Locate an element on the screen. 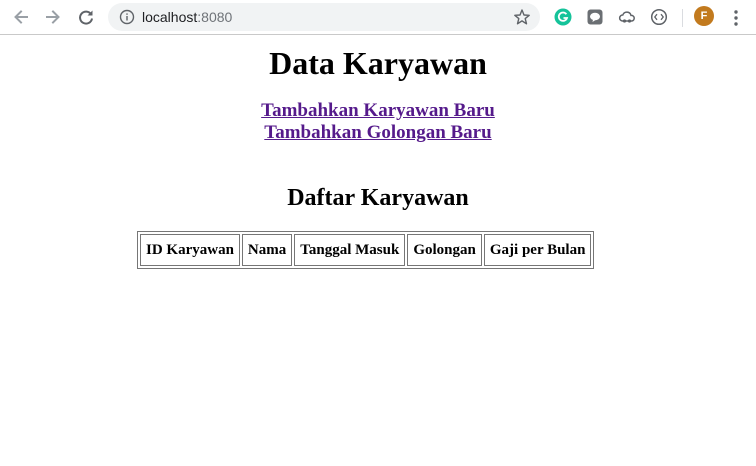 The image size is (756, 466). back-button is located at coordinates (21, 17).